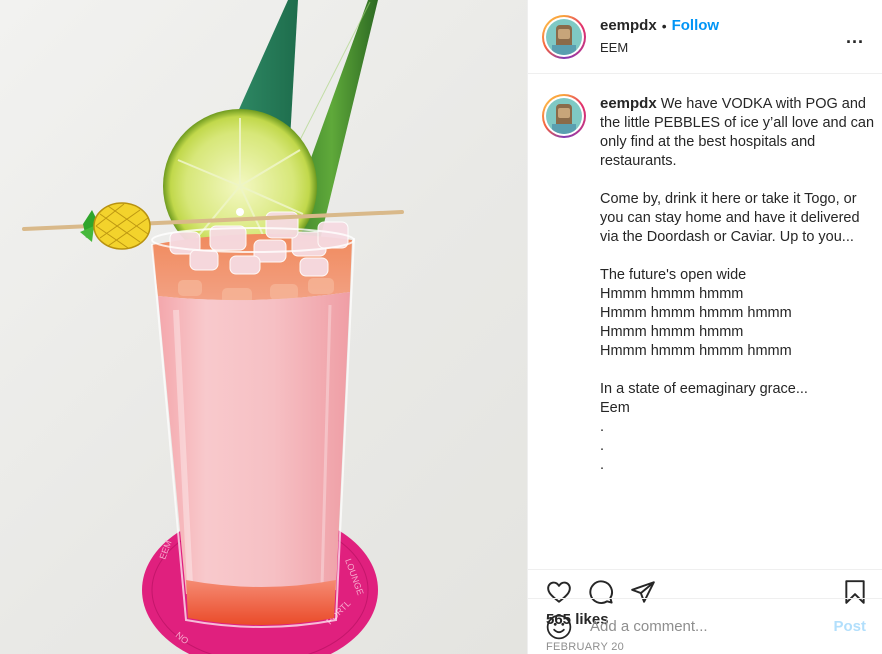 This screenshot has width=882, height=654. What do you see at coordinates (696, 26) in the screenshot?
I see `follow-button: Follow` at bounding box center [696, 26].